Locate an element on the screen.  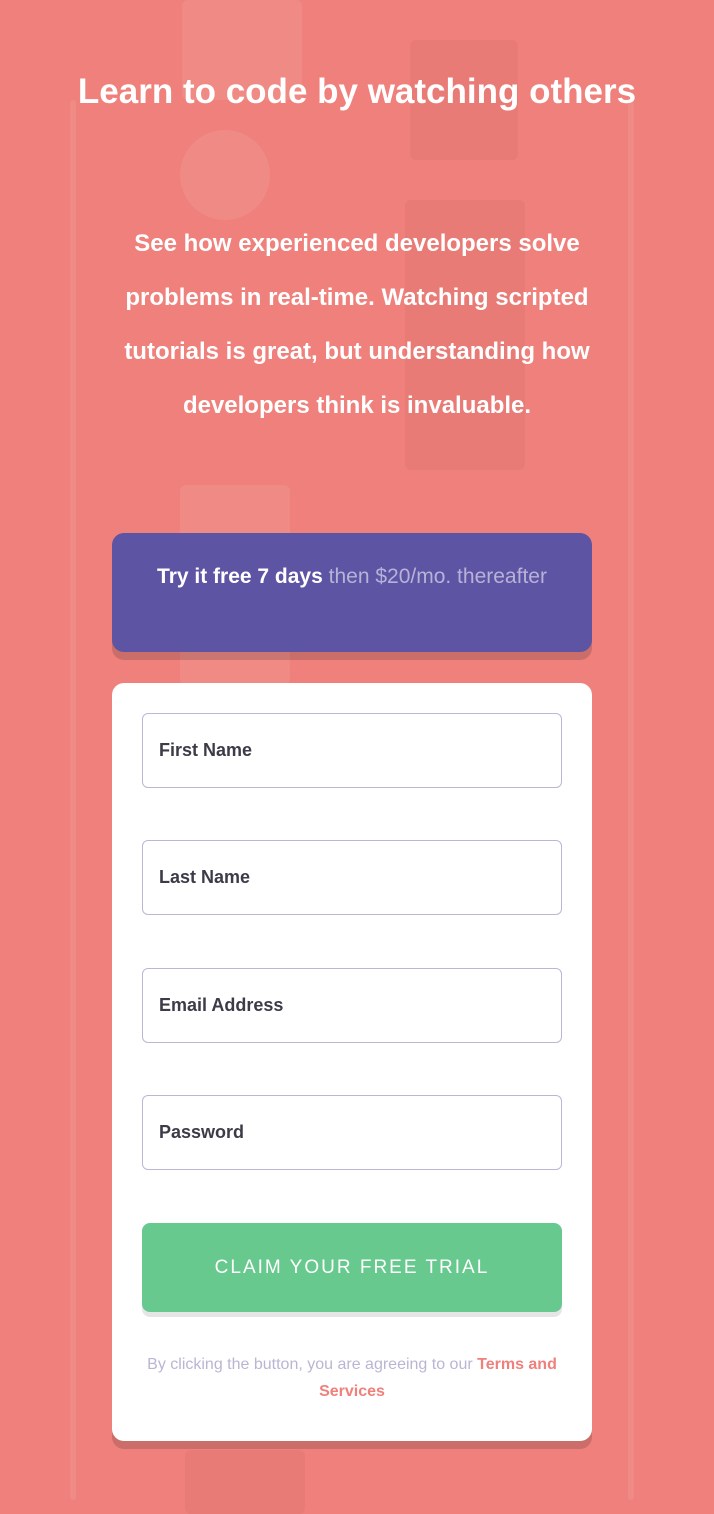
pricing-text: then $20/mo. thereafter is located at coordinates (437, 576).